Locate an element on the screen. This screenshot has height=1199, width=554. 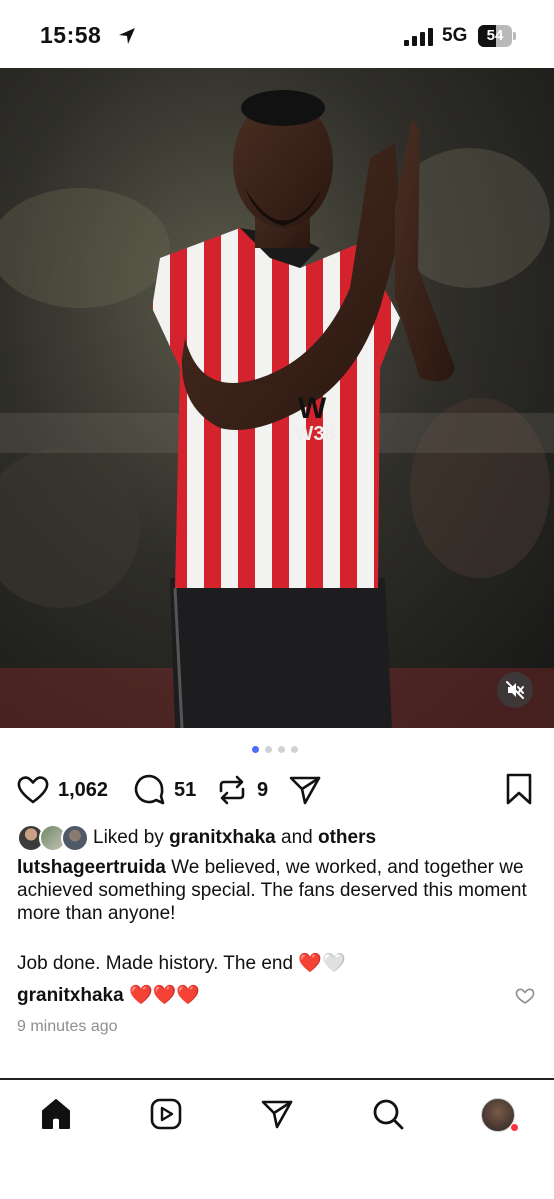
post-action-bar: 1,062 51 9 is located at coordinates (277, 790).